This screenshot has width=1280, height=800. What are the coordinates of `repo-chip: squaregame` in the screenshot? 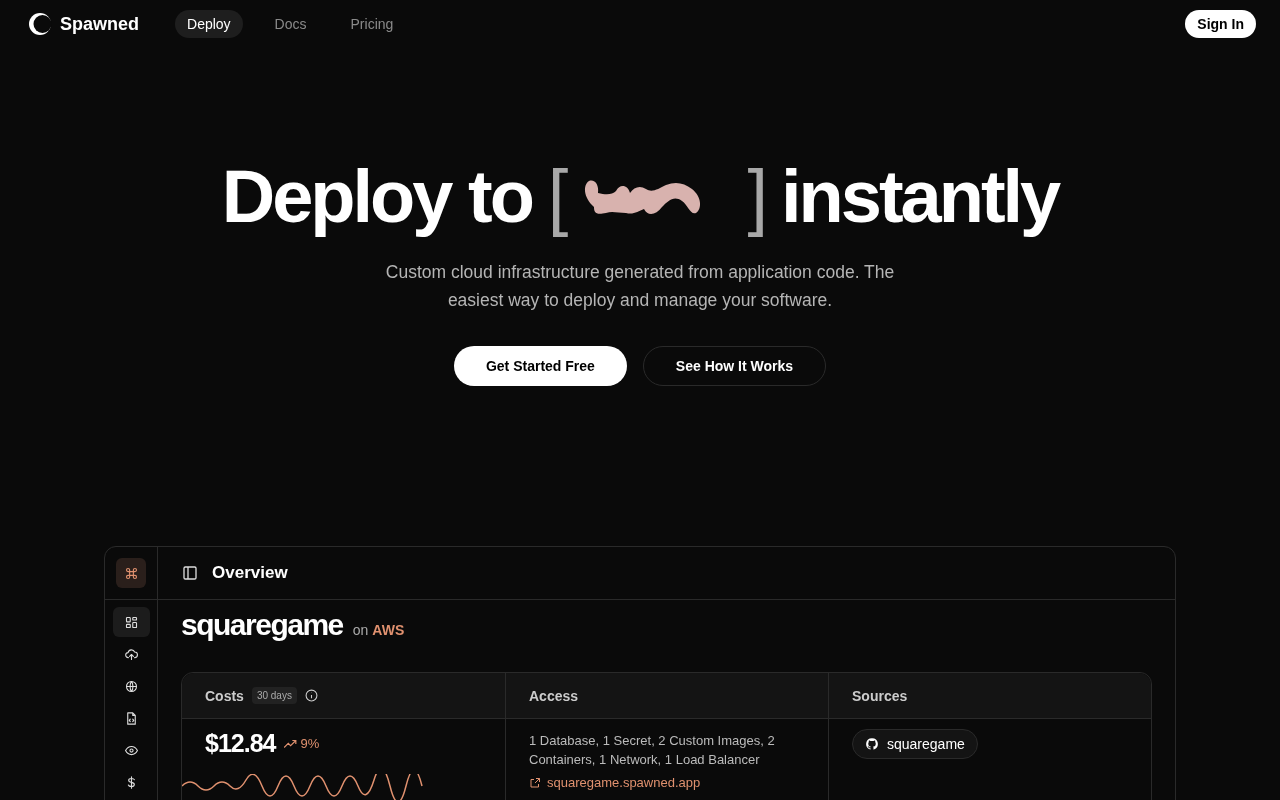 It's located at (915, 744).